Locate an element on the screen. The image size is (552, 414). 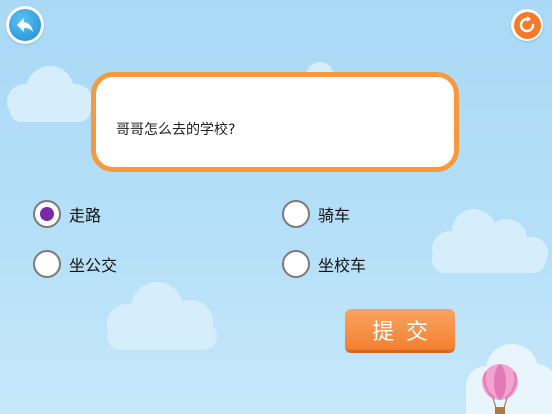
refresh-button is located at coordinates (527, 25).